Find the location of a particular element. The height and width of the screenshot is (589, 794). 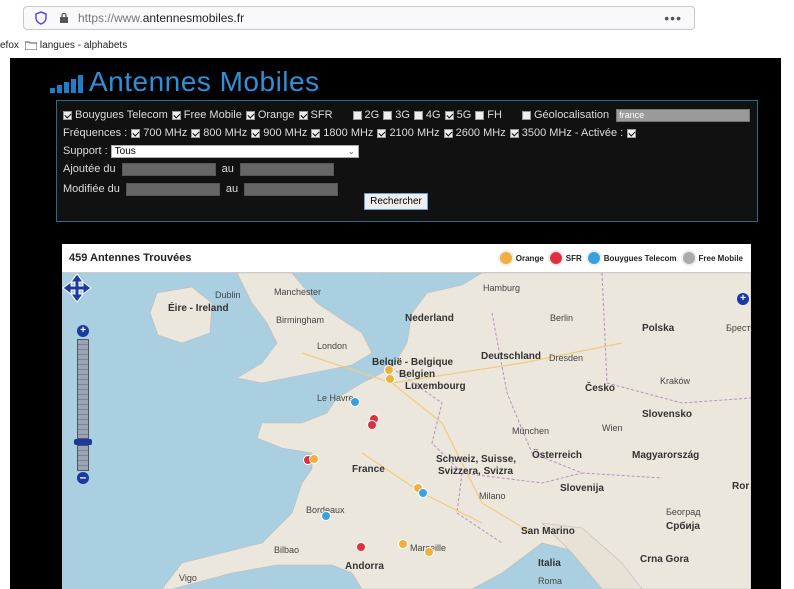

url-text: https://www.antennesmobiles.fr is located at coordinates (161, 18).